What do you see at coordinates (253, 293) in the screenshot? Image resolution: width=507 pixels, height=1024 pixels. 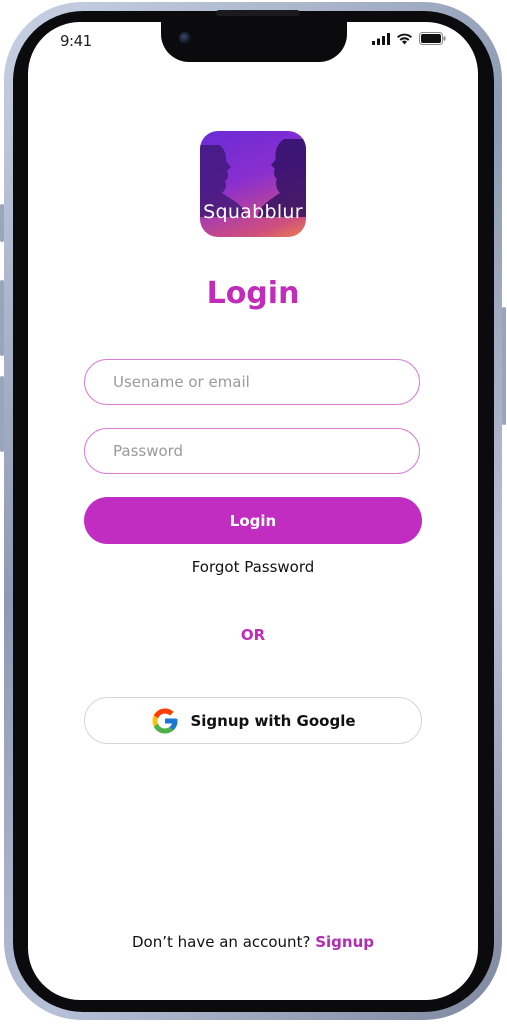 I see `page-title: Login` at bounding box center [253, 293].